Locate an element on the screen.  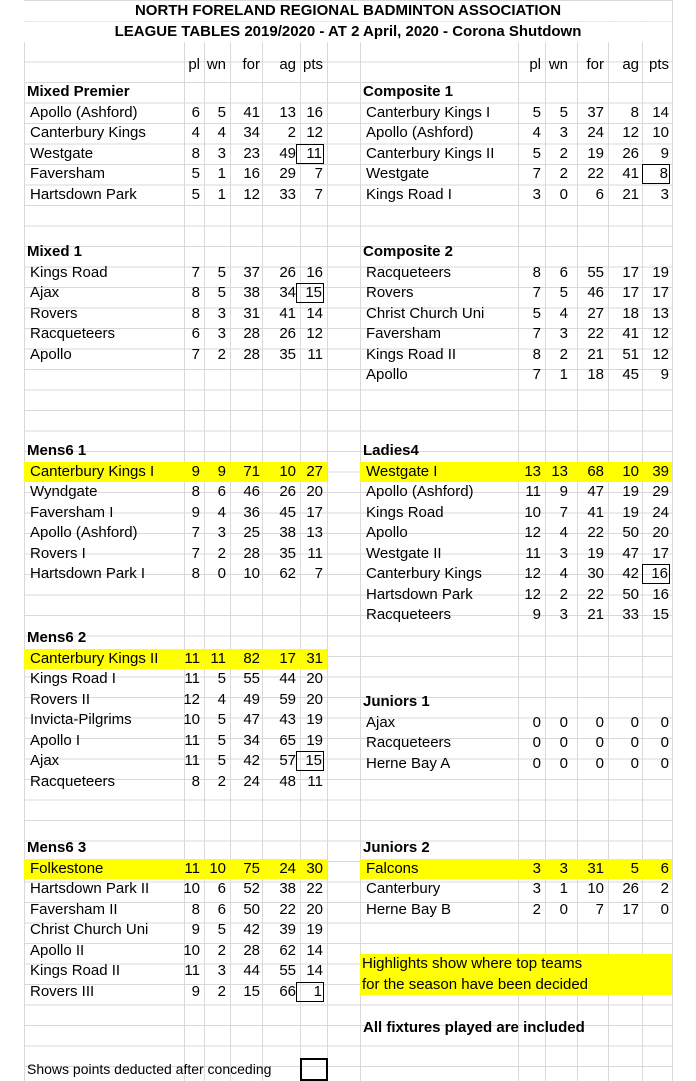
standings-row: Canterbury 3 1 10 26 2 is located at coordinates (516, 889).